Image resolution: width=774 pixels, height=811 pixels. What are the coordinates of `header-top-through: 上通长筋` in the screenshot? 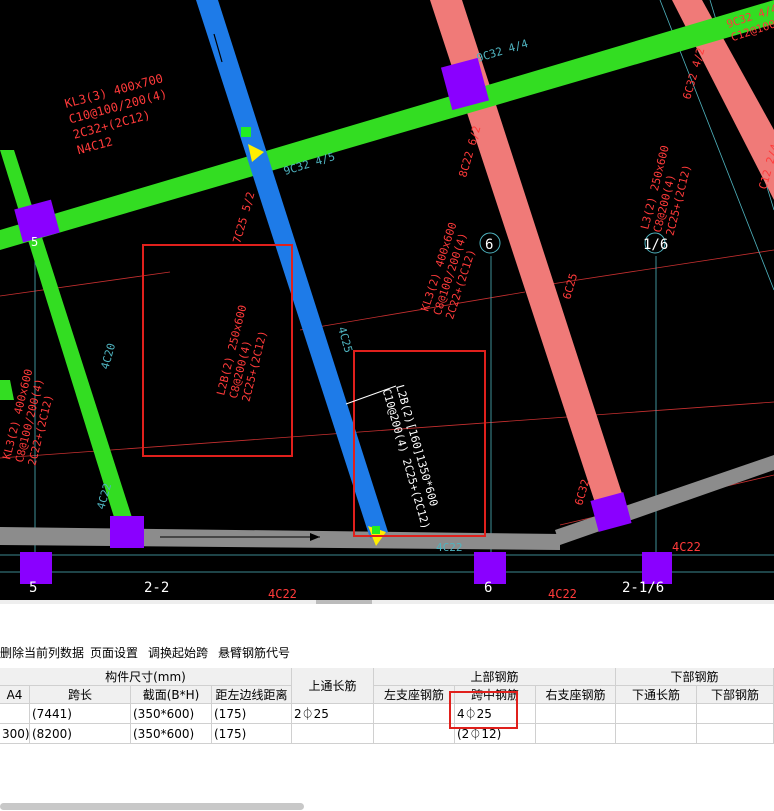 It's located at (333, 686).